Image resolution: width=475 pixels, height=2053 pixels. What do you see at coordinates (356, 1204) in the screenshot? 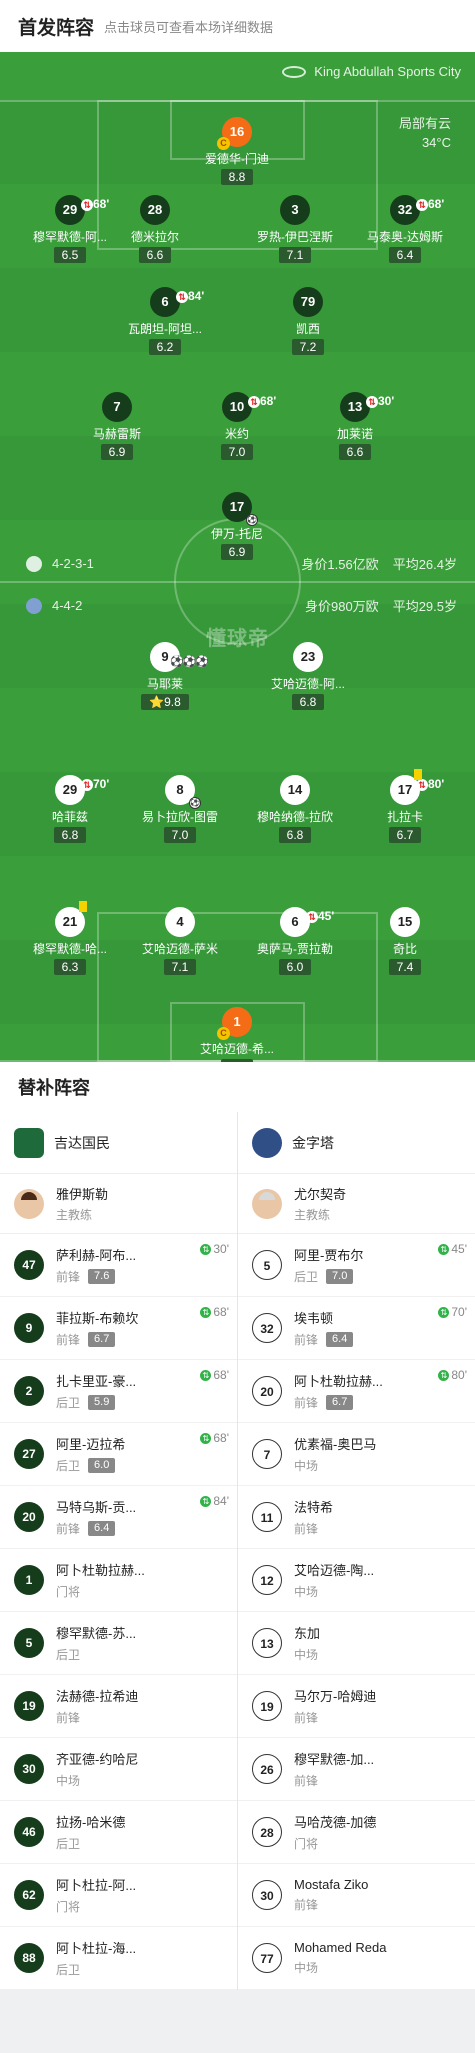
I see `away-coach: 尤尔契奇 主教练` at bounding box center [356, 1204].